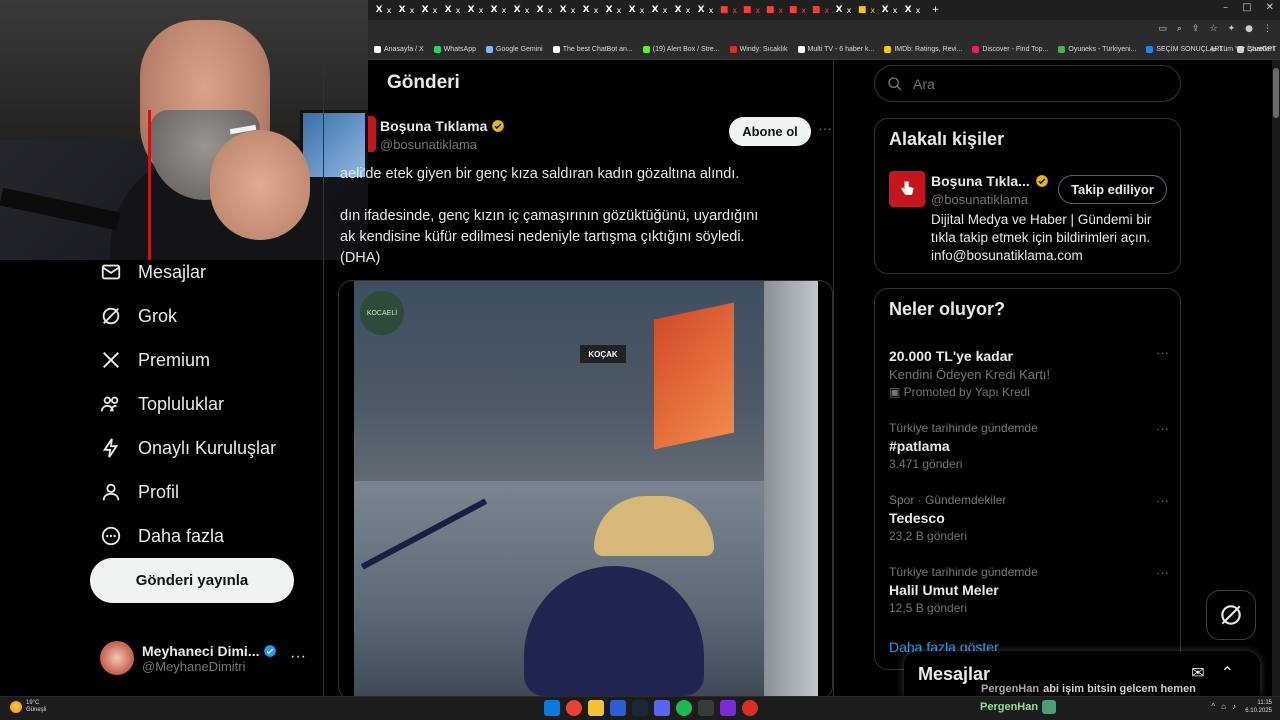  What do you see at coordinates (825, 128) in the screenshot?
I see `post-more-icon: ···` at bounding box center [825, 128].